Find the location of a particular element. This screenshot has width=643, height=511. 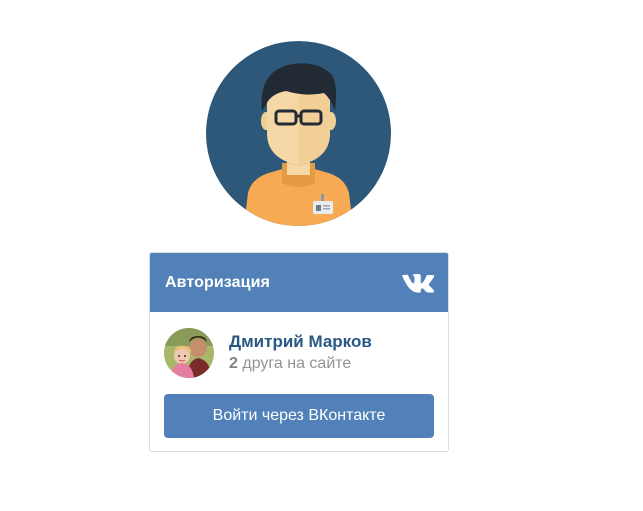

friends-count: 2 is located at coordinates (233, 363).